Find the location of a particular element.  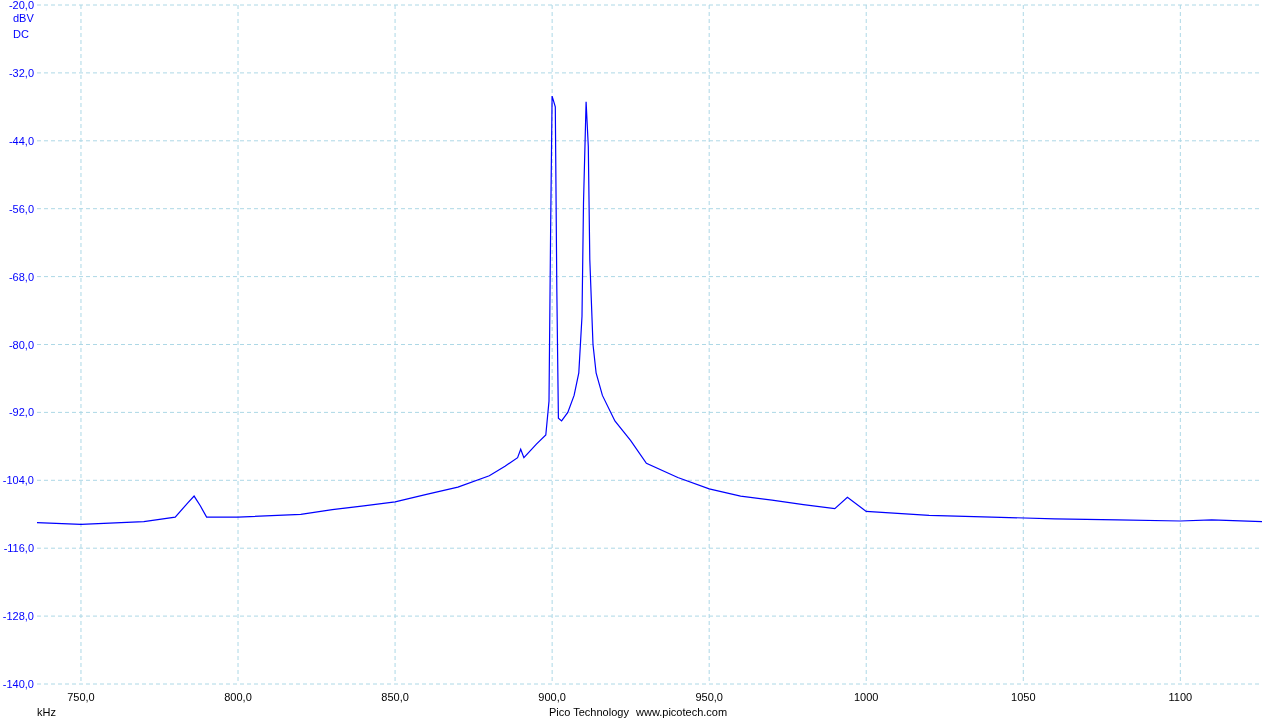

y-tick-label: -104,0 is located at coordinates (18, 480).